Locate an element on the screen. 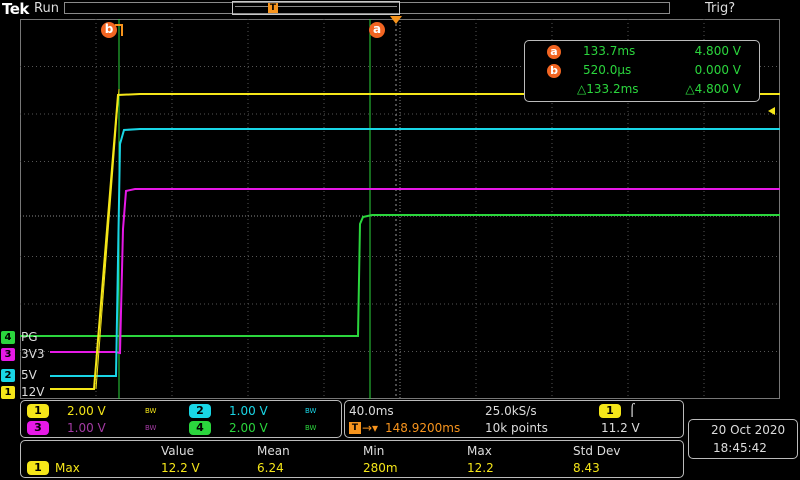 This screenshot has height=480, width=800. ch3-badge: 3 is located at coordinates (38, 428).